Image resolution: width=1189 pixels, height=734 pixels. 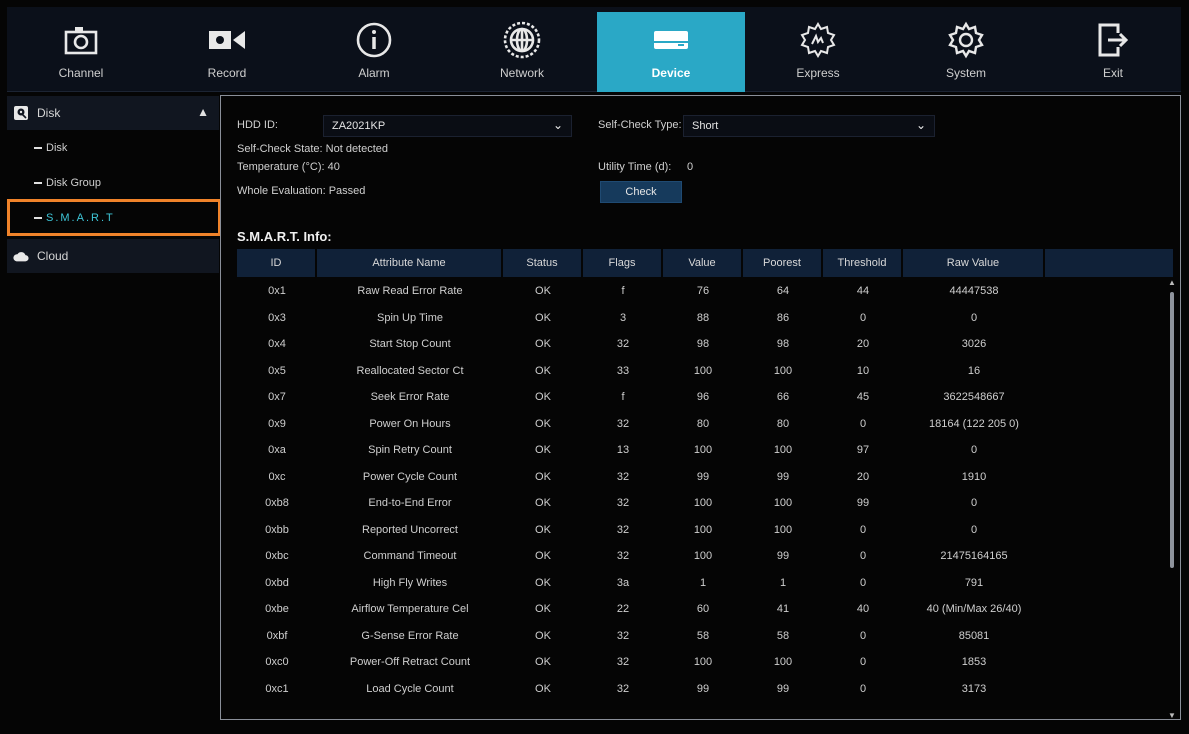 I want to click on table-cell: 10, so click(x=863, y=370).